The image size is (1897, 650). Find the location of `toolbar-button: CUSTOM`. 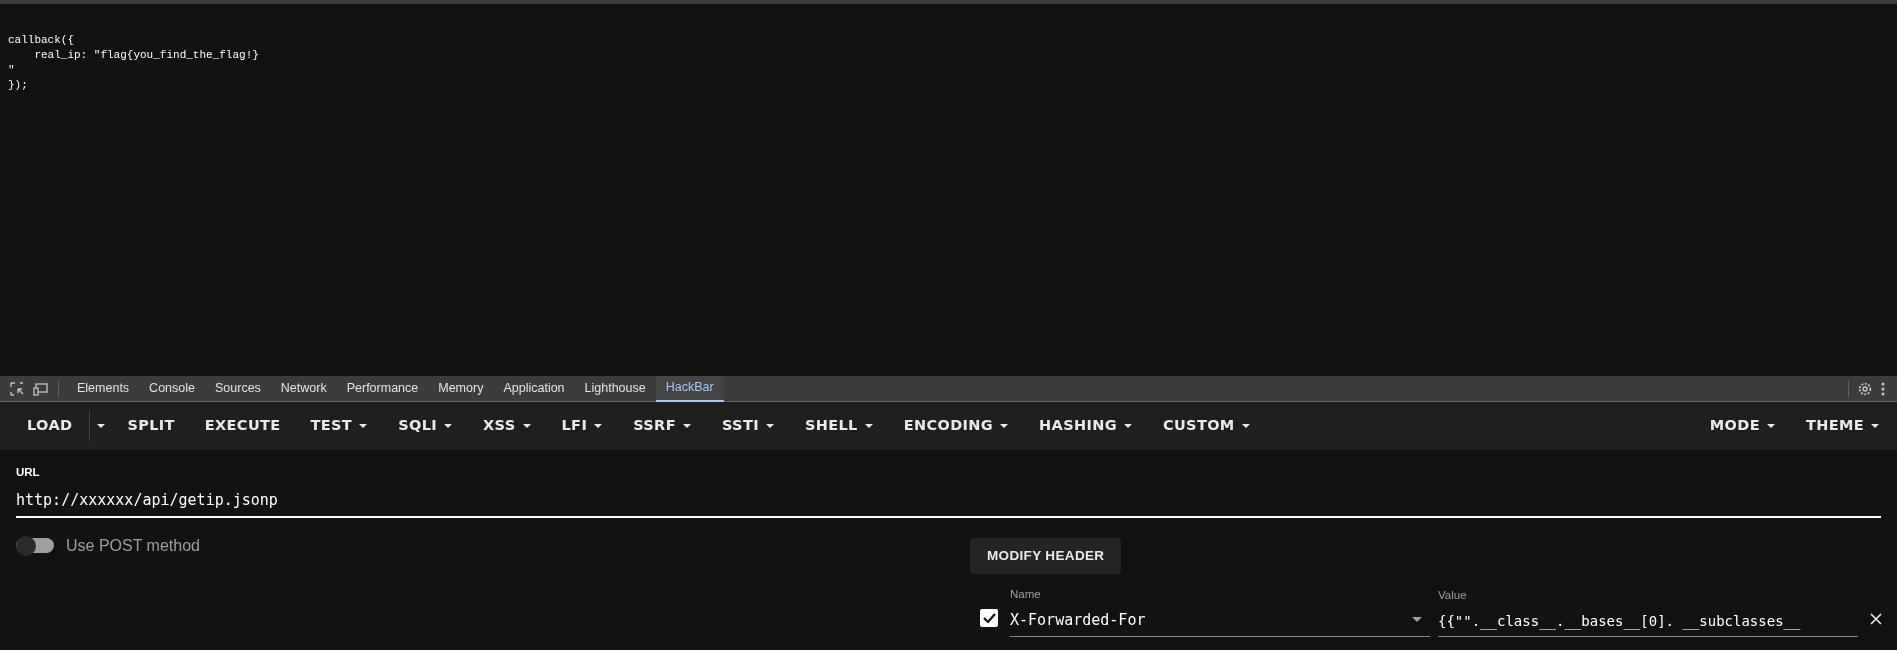

toolbar-button: CUSTOM is located at coordinates (1207, 426).